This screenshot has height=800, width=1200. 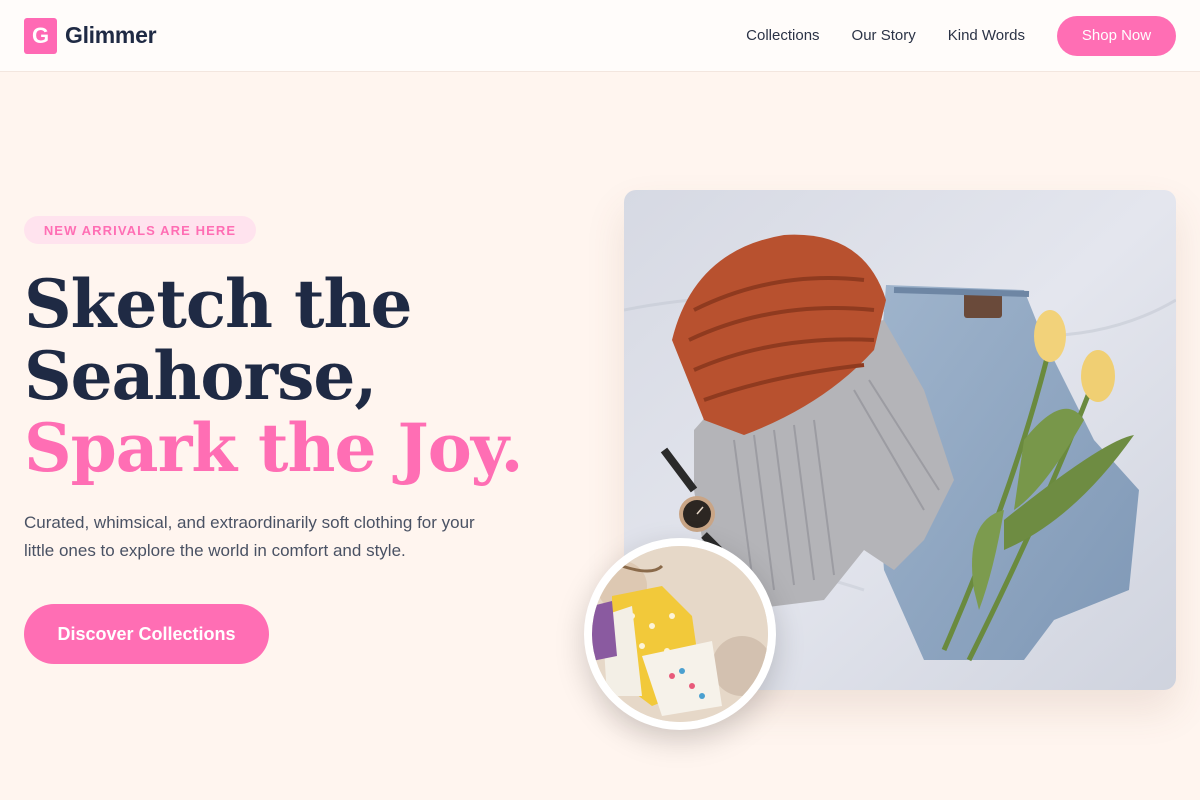 What do you see at coordinates (274, 448) in the screenshot?
I see `headline-accent: Spark the Joy.` at bounding box center [274, 448].